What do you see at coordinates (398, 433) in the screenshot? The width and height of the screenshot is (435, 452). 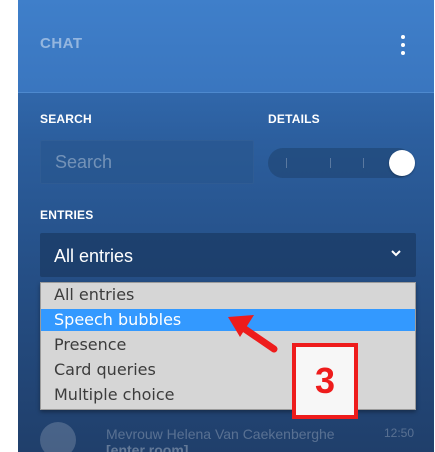 I see `message-time: 12:50` at bounding box center [398, 433].